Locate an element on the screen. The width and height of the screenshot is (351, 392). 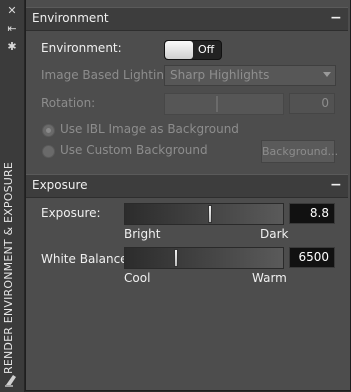
custom-background-label: Use Custom Background is located at coordinates (134, 150).